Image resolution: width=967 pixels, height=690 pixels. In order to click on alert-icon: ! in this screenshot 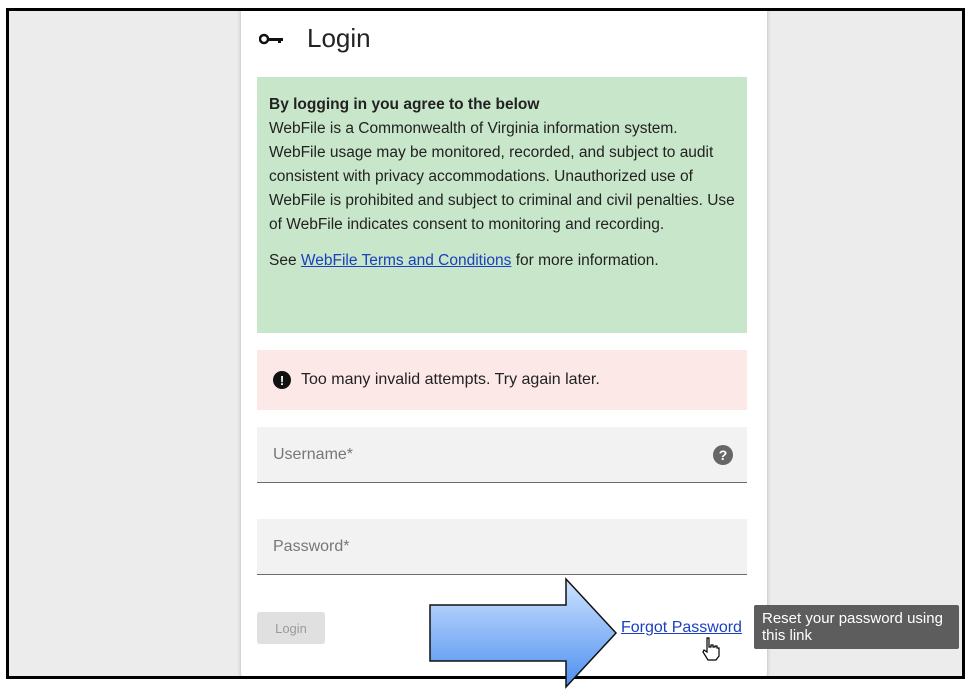, I will do `click(282, 380)`.